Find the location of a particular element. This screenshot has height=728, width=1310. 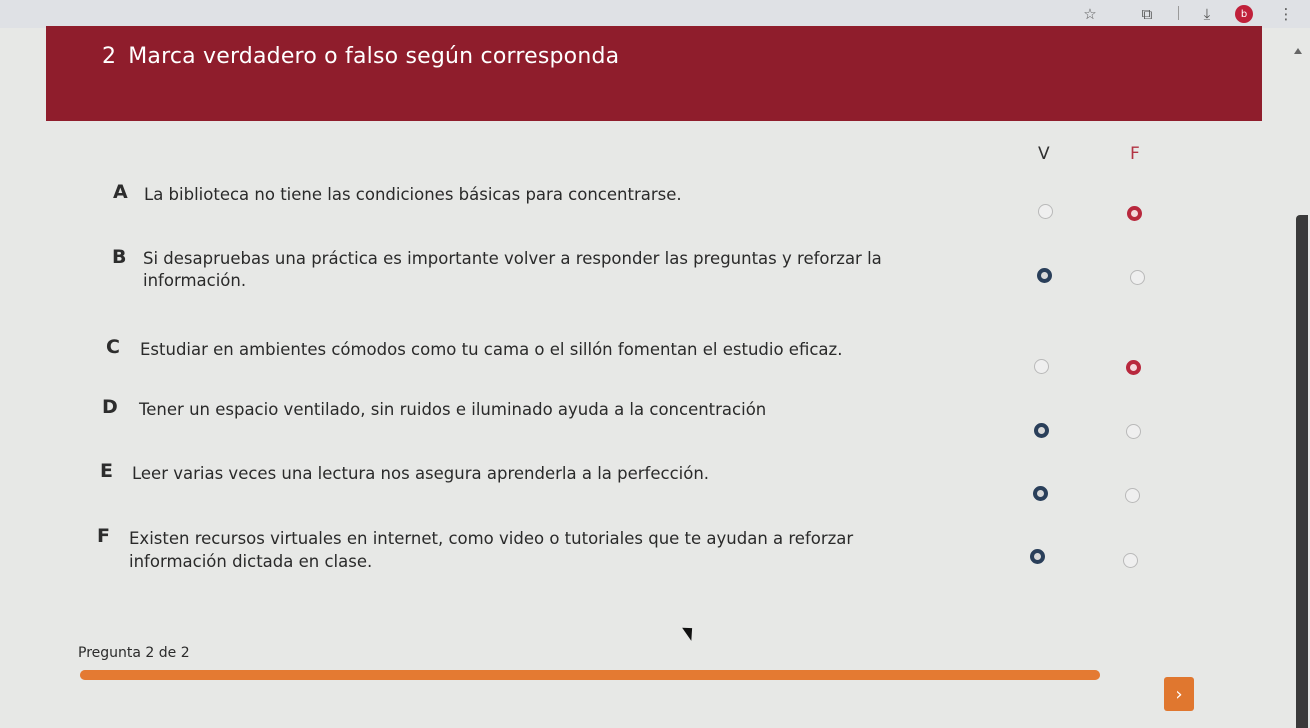

statement-letter: F is located at coordinates (103, 536).